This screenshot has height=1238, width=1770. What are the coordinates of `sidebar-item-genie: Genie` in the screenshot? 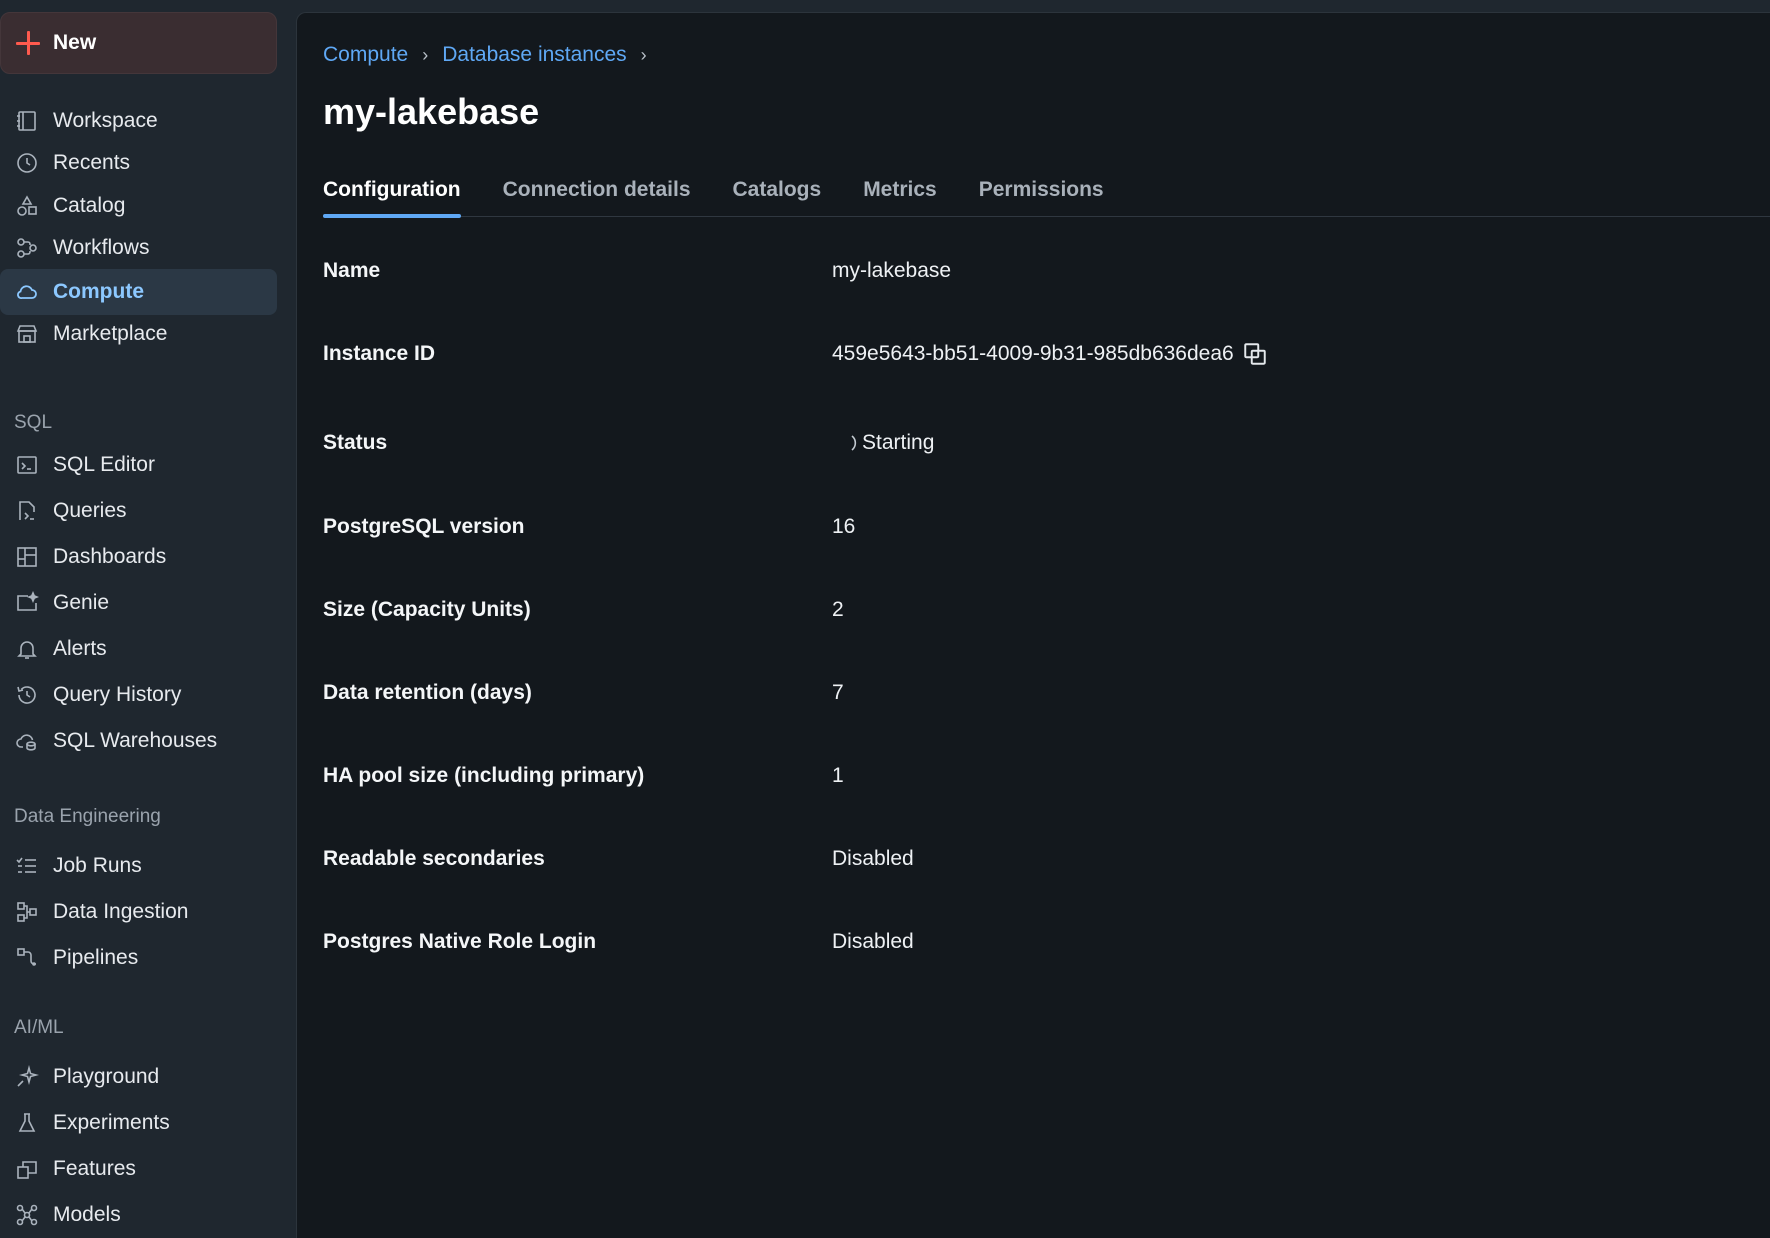 It's located at (138, 603).